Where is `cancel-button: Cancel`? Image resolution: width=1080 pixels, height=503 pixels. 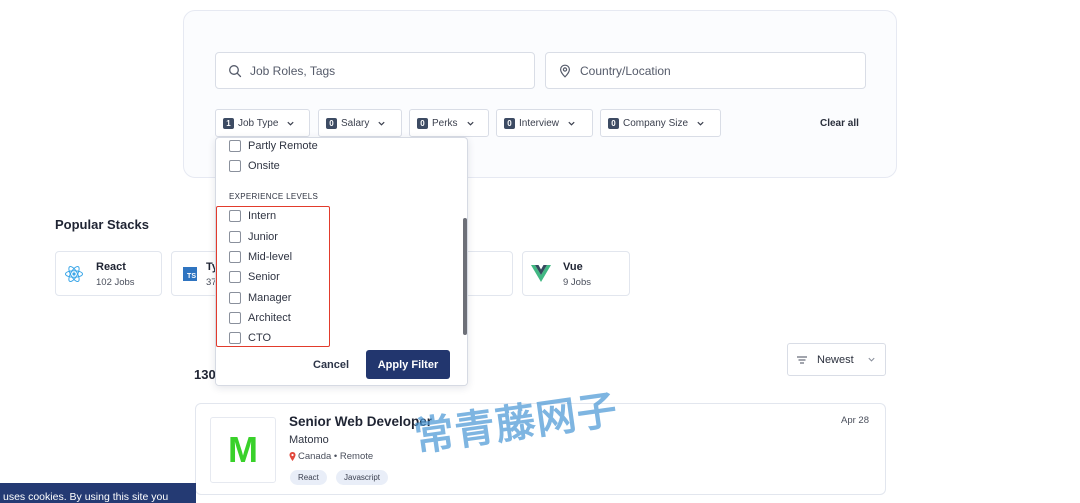
cancel-button: Cancel is located at coordinates (331, 365).